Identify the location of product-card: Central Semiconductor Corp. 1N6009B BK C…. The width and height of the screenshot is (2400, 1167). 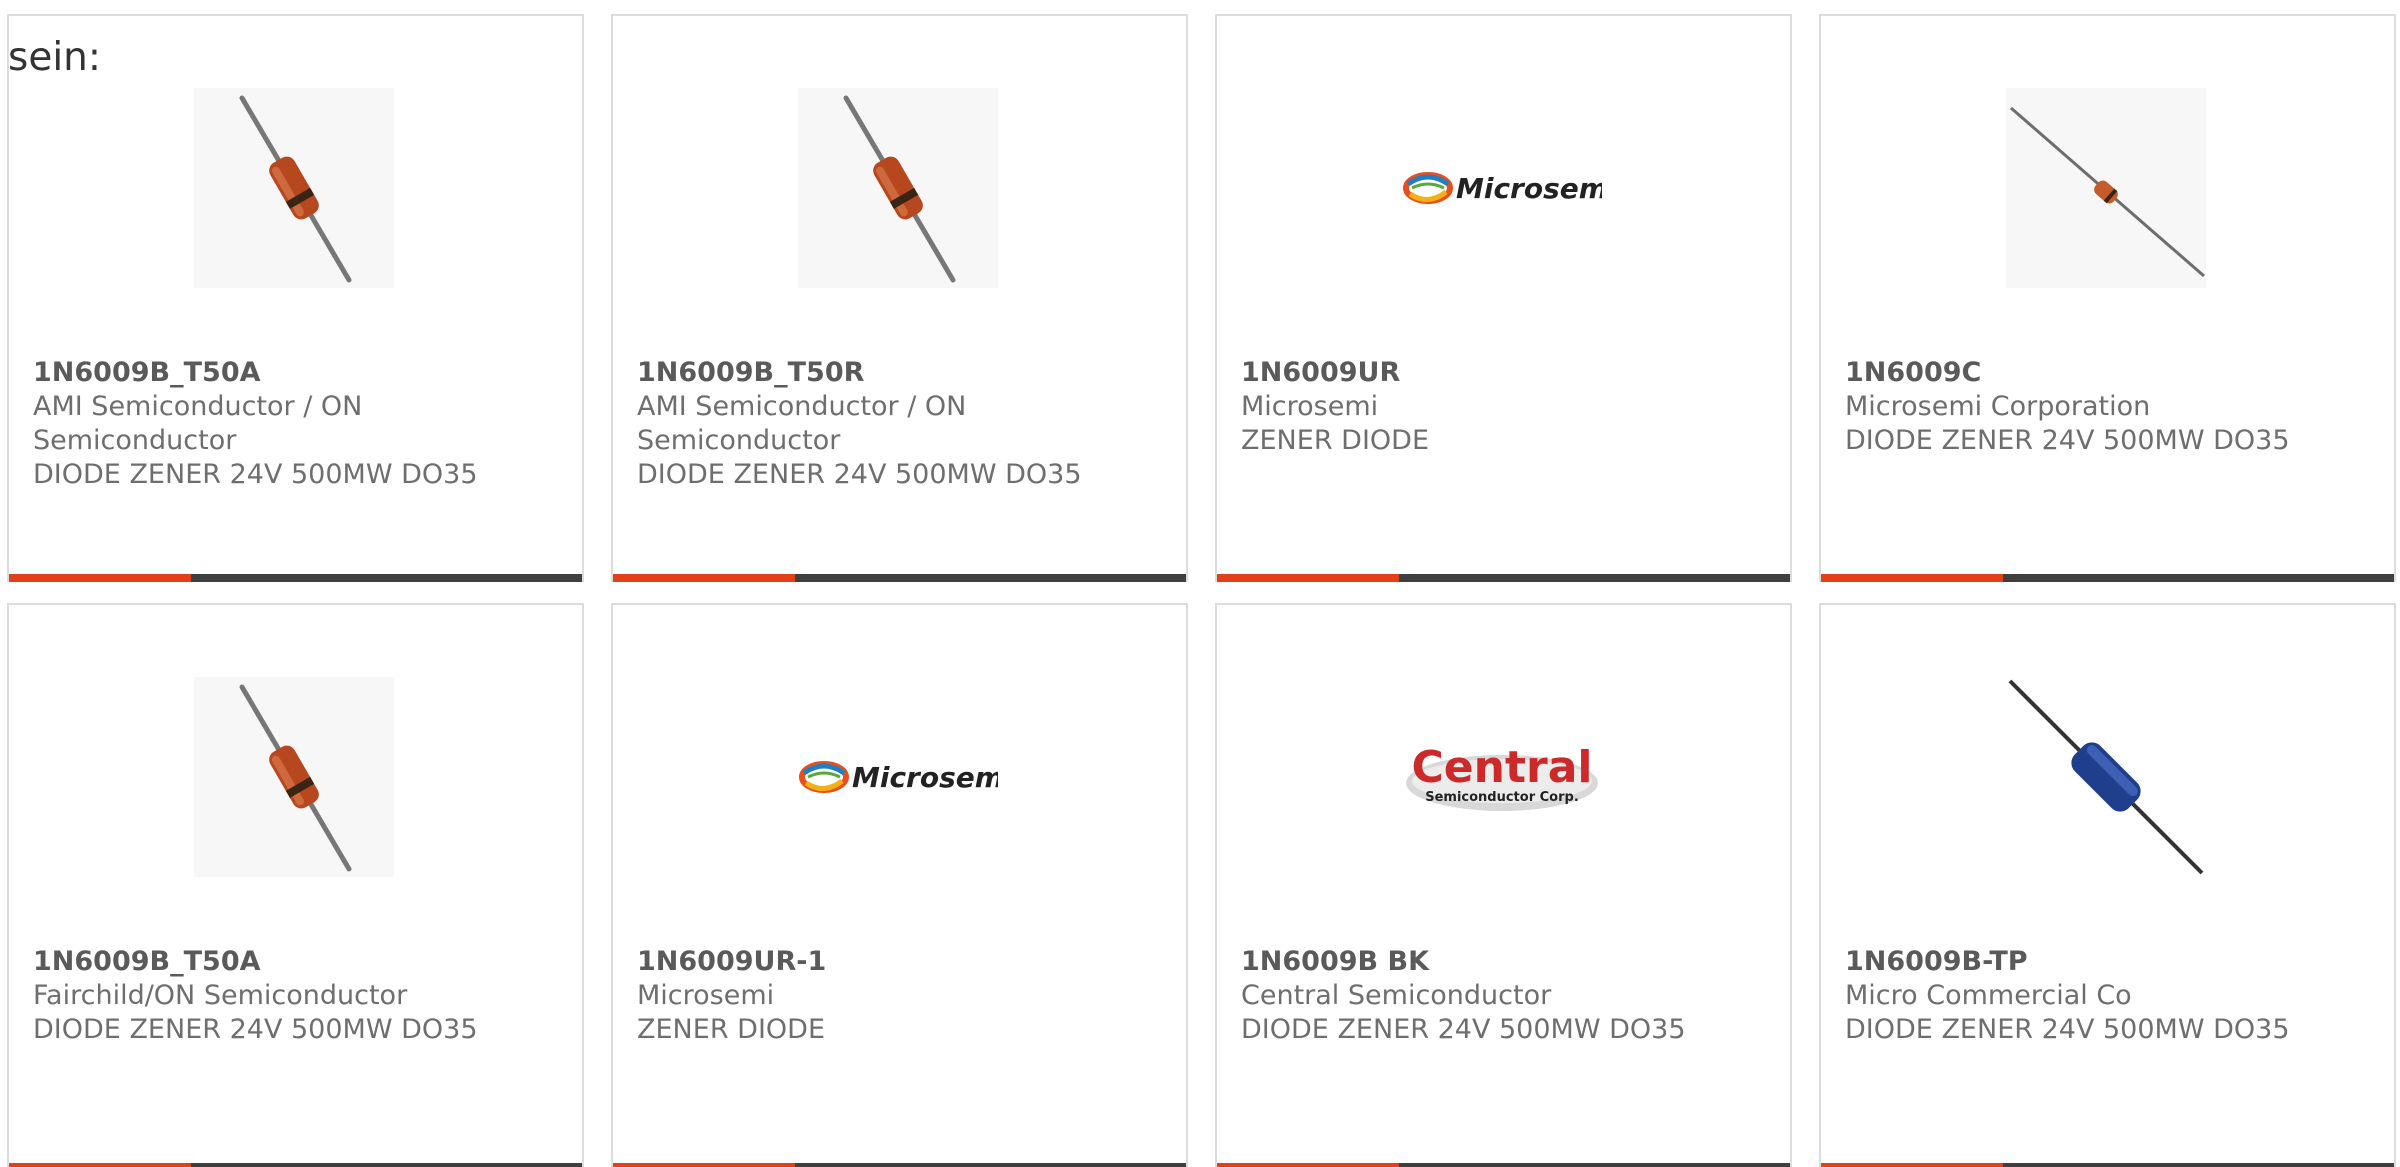
(1503, 885).